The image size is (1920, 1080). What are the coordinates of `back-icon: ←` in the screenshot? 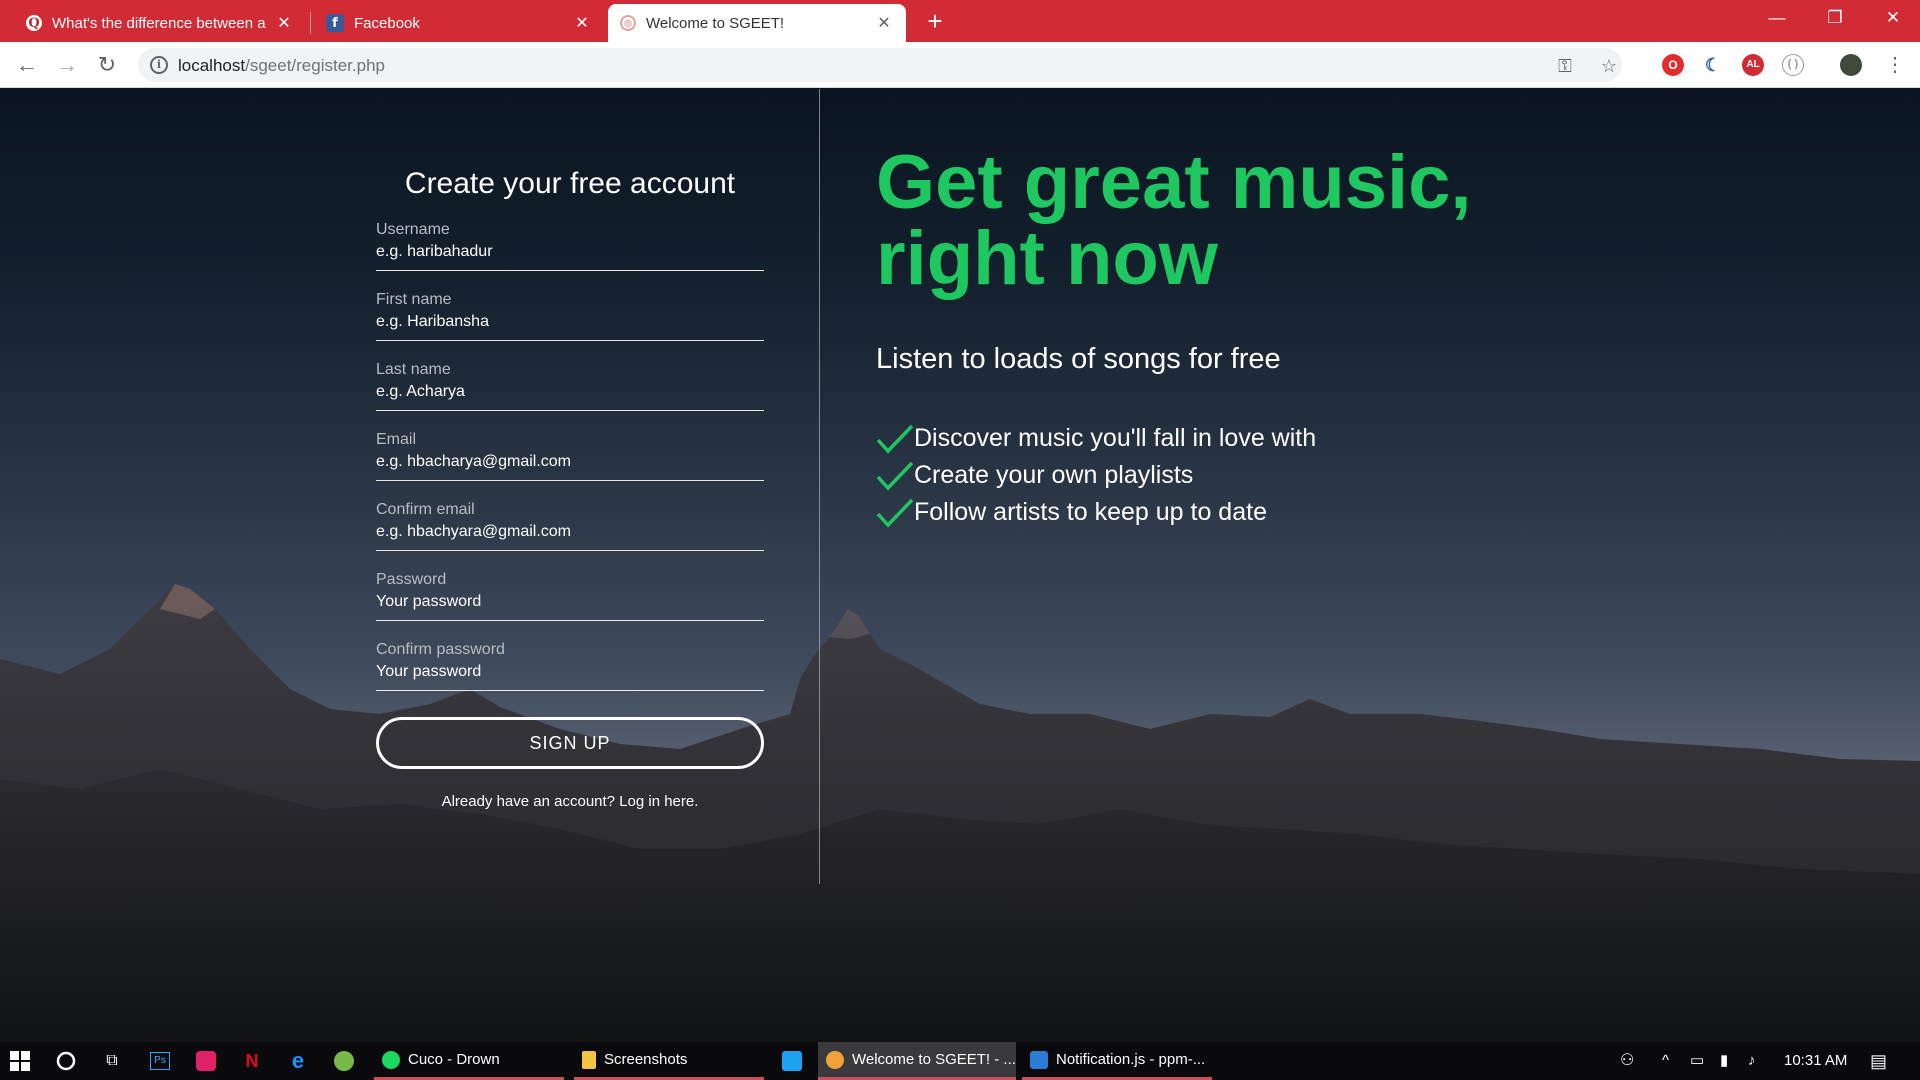 It's located at (27, 65).